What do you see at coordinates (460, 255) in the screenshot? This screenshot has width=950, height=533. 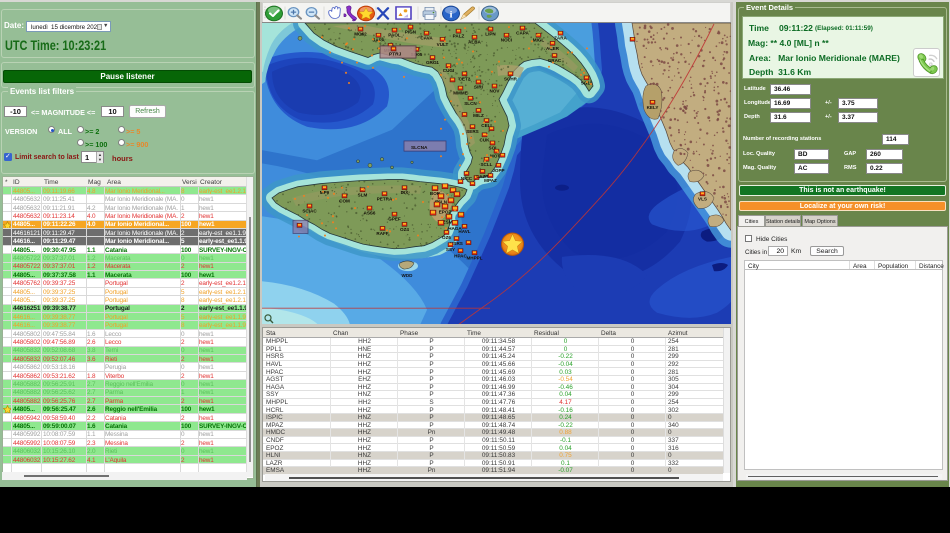 I see `svg-text: HPAC` at bounding box center [460, 255].